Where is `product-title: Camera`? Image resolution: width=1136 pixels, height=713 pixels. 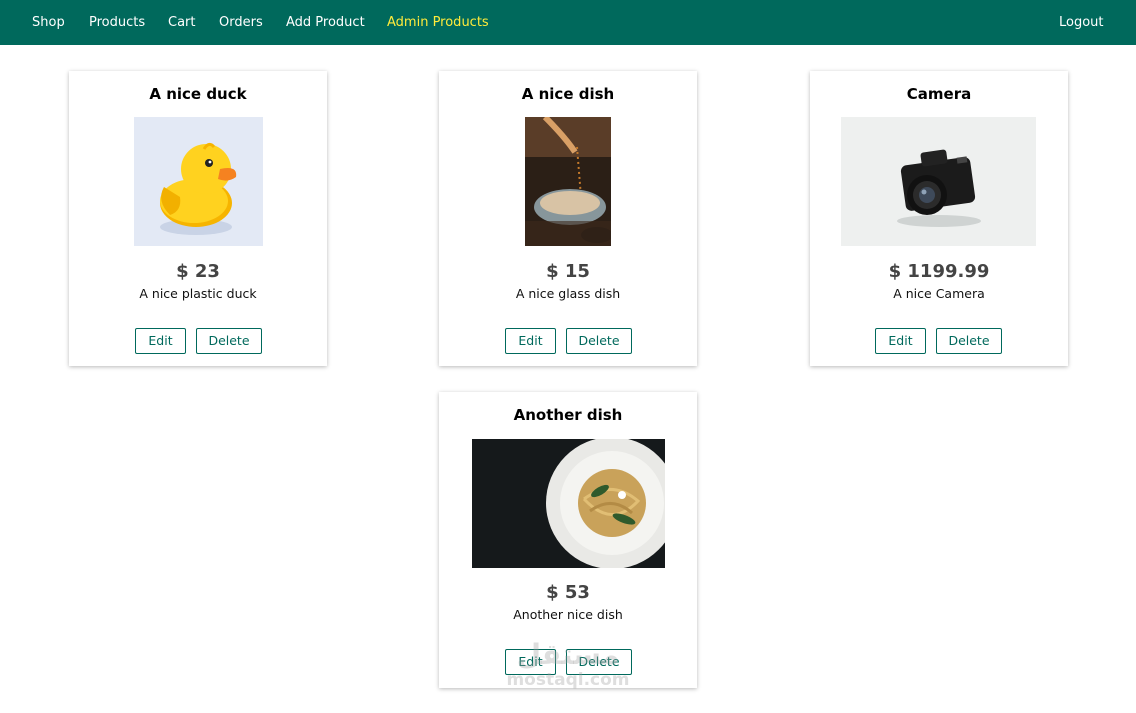
product-title: Camera is located at coordinates (939, 94).